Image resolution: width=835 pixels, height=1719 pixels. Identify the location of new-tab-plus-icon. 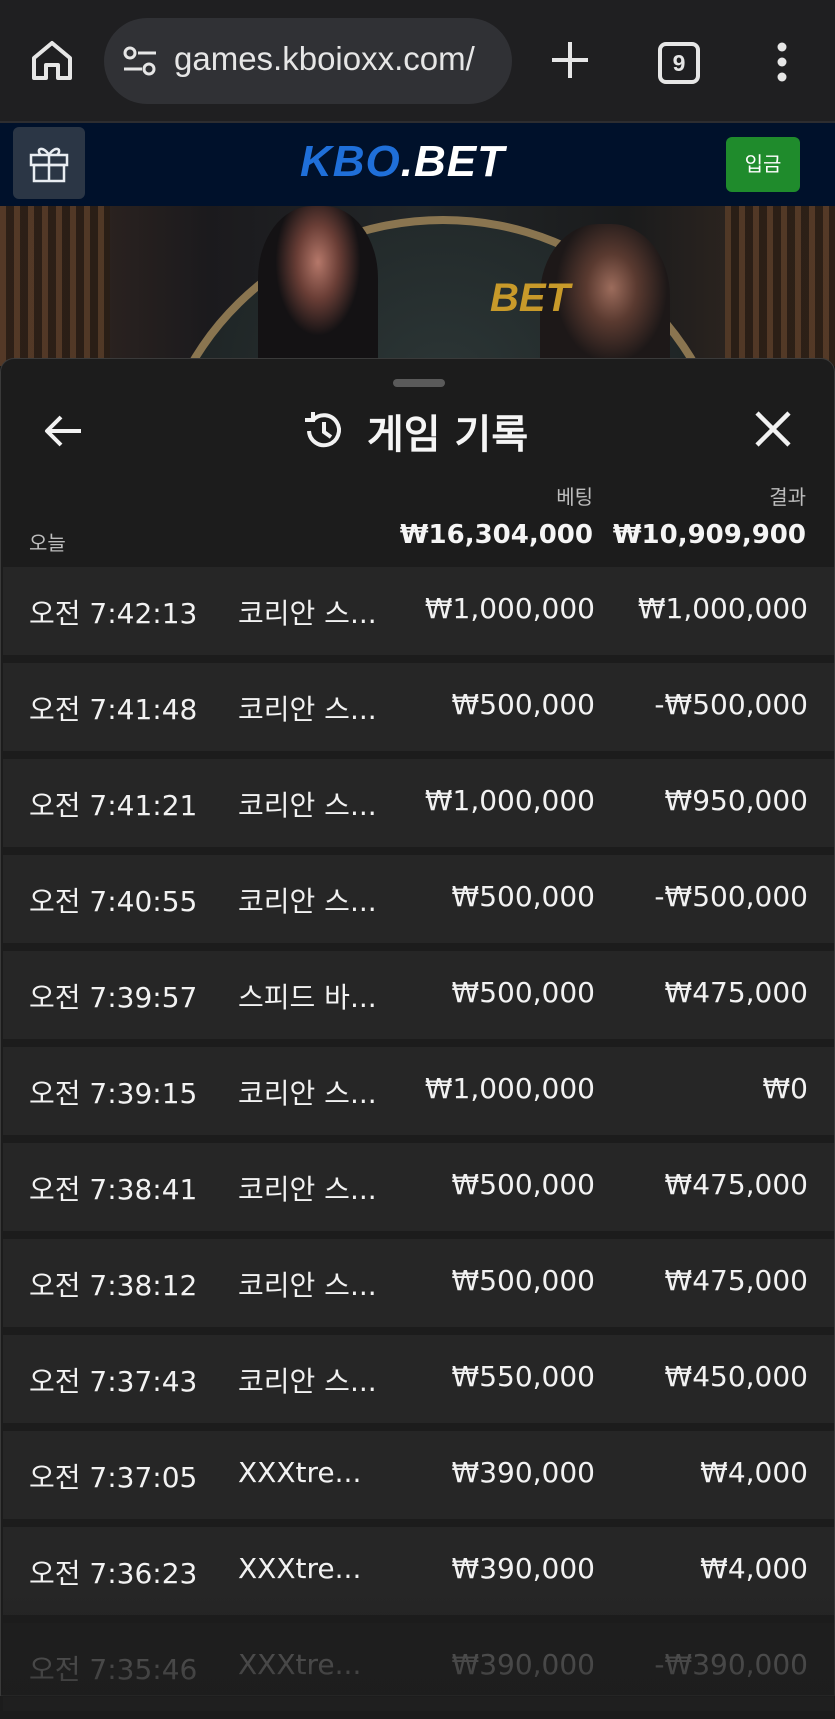
(570, 60).